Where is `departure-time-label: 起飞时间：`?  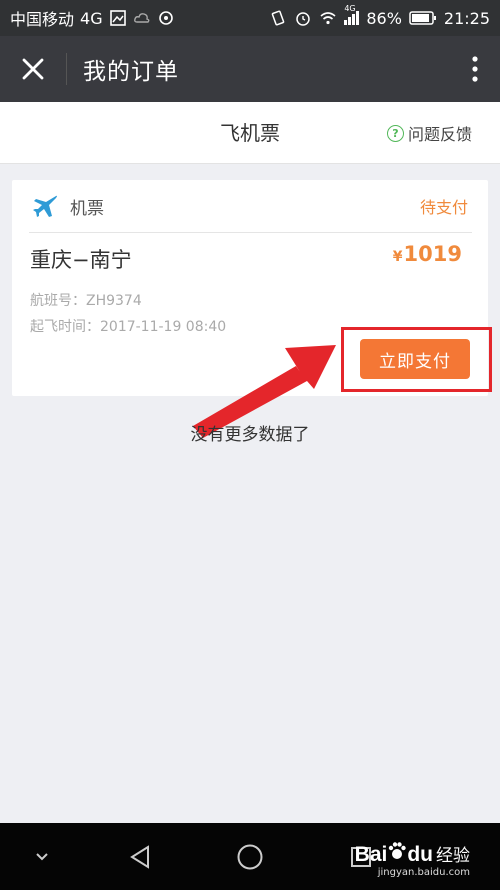 departure-time-label: 起飞时间： is located at coordinates (65, 327).